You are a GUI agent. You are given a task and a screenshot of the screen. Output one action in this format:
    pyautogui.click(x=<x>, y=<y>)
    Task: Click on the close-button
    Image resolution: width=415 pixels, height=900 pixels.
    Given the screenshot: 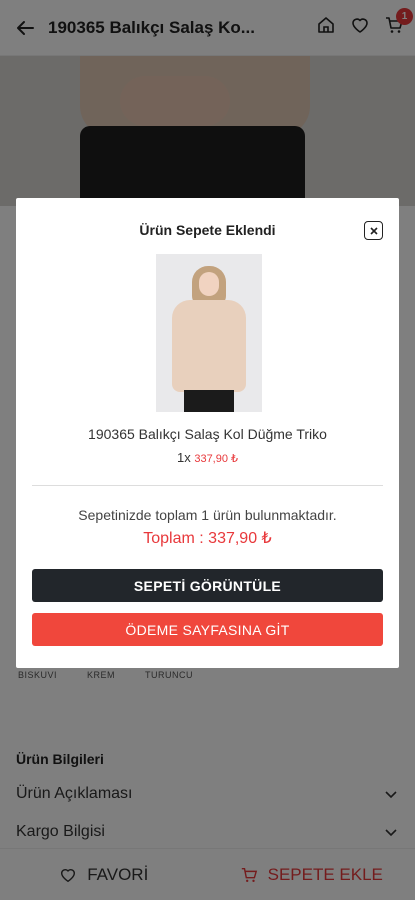 What is the action you would take?
    pyautogui.click(x=373, y=230)
    